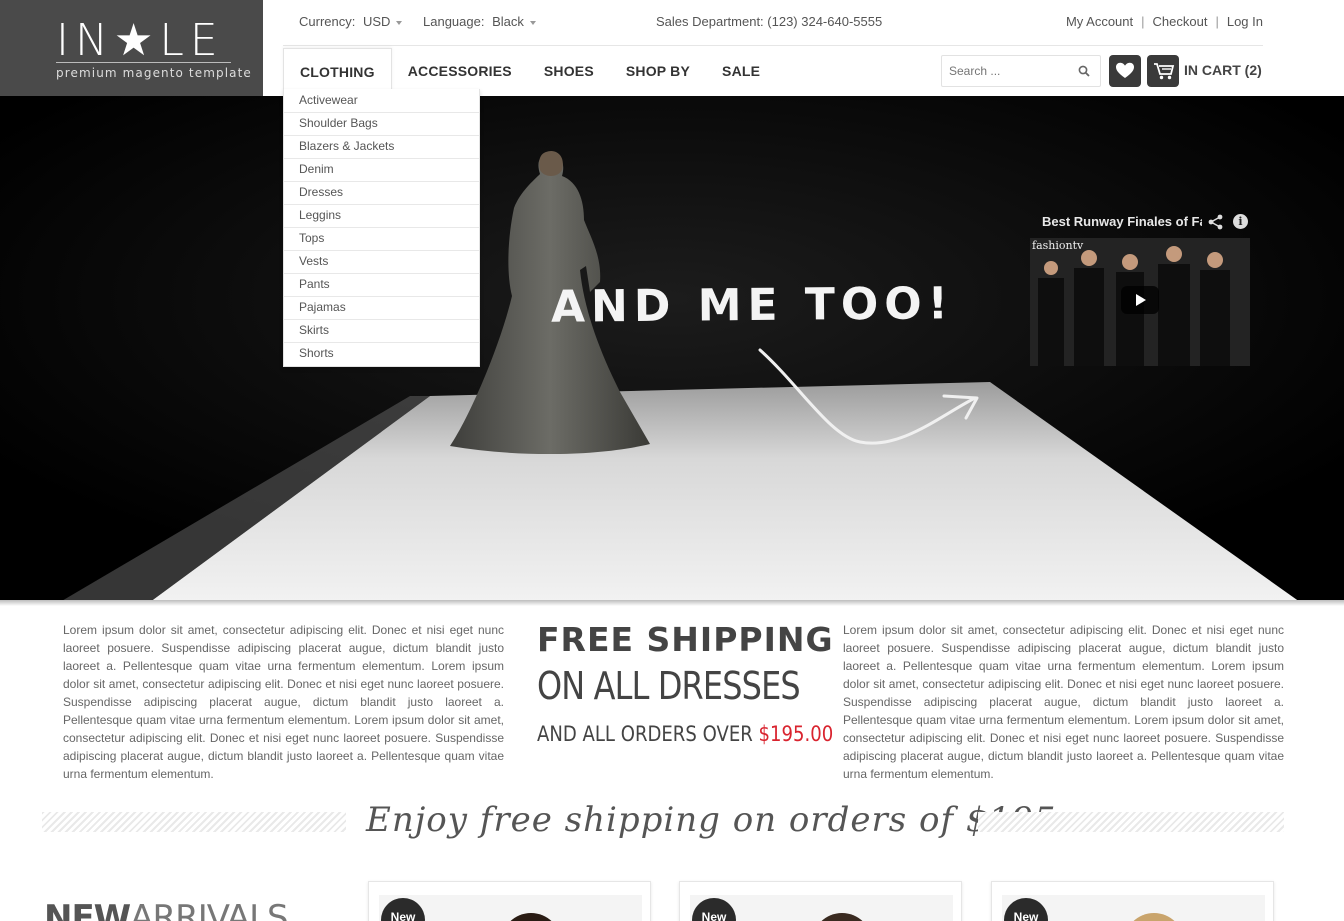 Image resolution: width=1344 pixels, height=921 pixels. I want to click on hero-handwritten-text: AND ME TOO!, so click(752, 305).